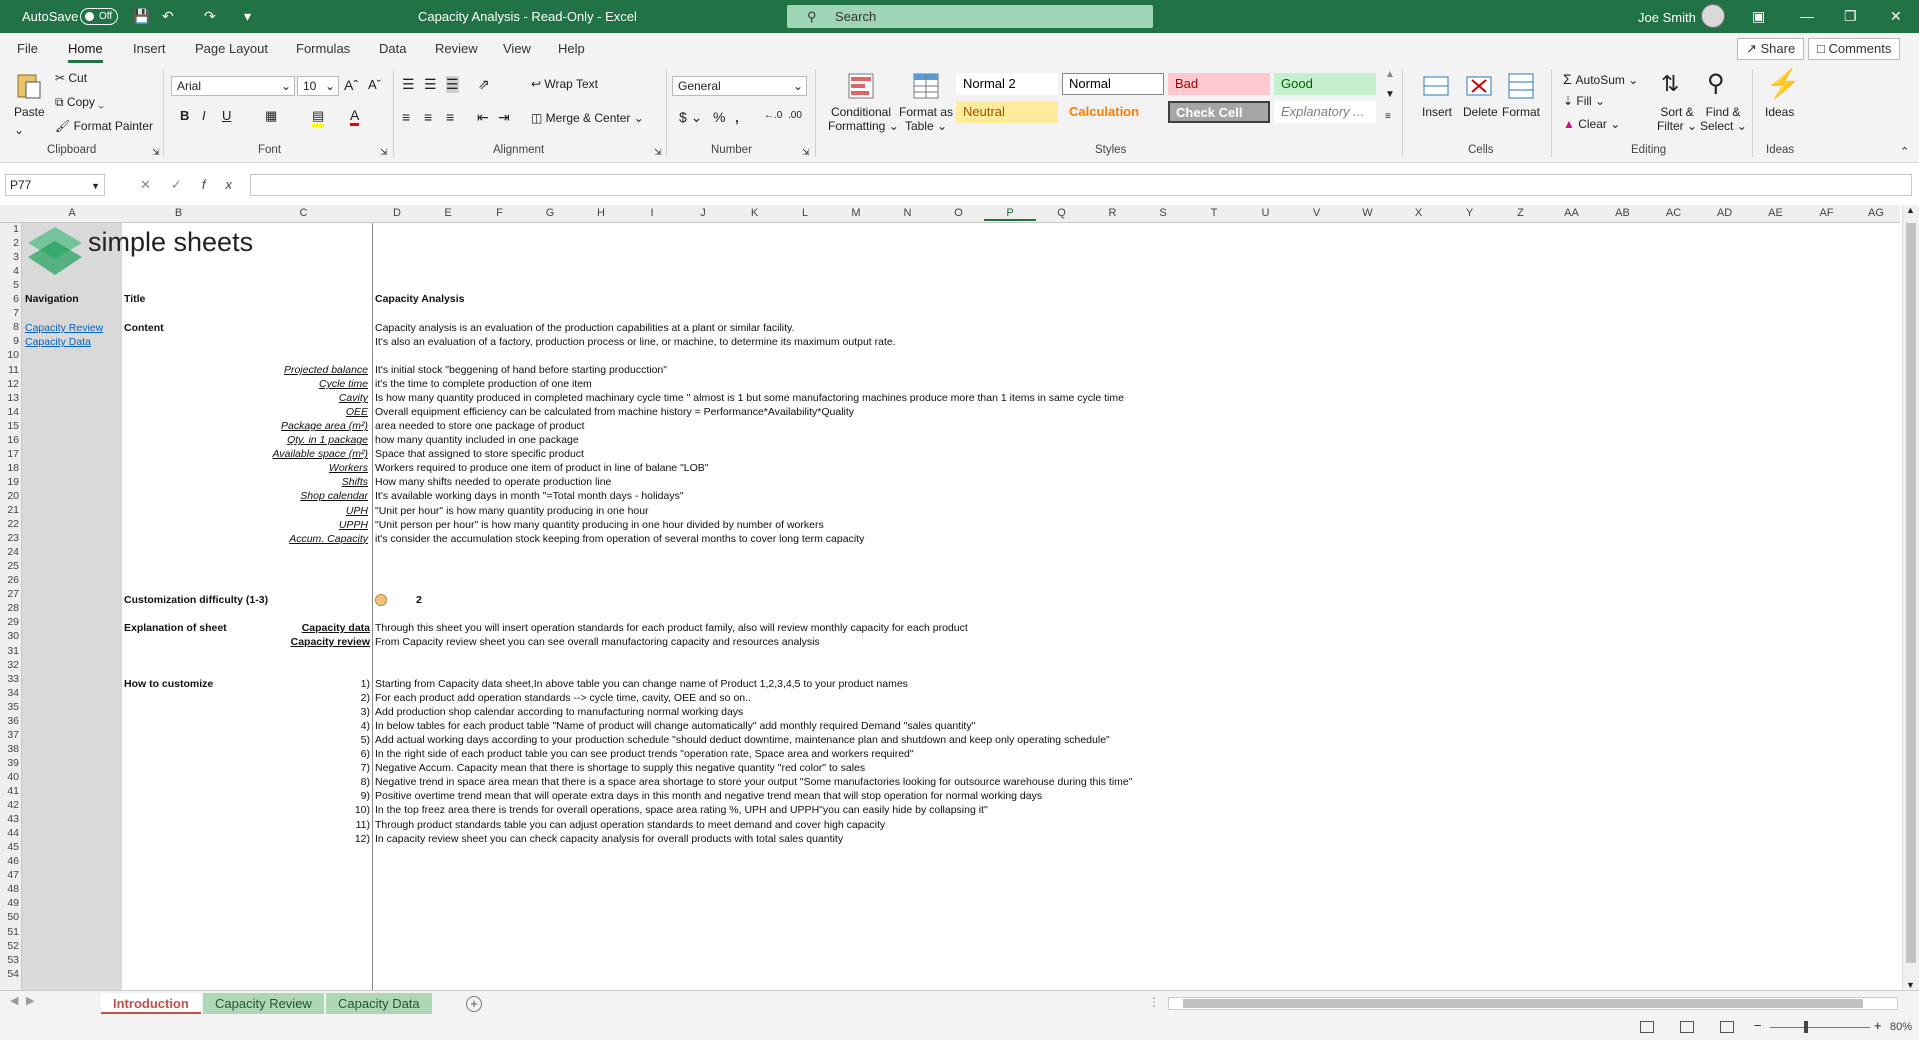 This screenshot has height=1040, width=1919. Describe the element at coordinates (9, 327) in the screenshot. I see `row-header: 8` at that location.